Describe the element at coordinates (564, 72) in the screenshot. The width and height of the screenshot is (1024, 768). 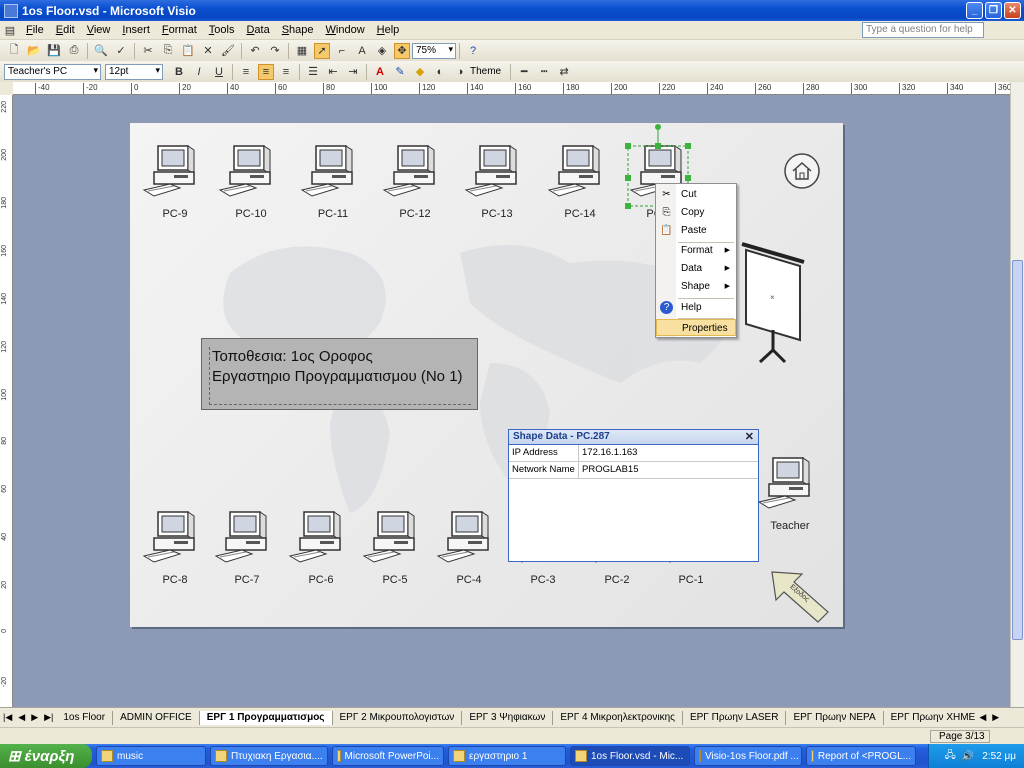
I see `line-ends-icon: ⇄` at that location.